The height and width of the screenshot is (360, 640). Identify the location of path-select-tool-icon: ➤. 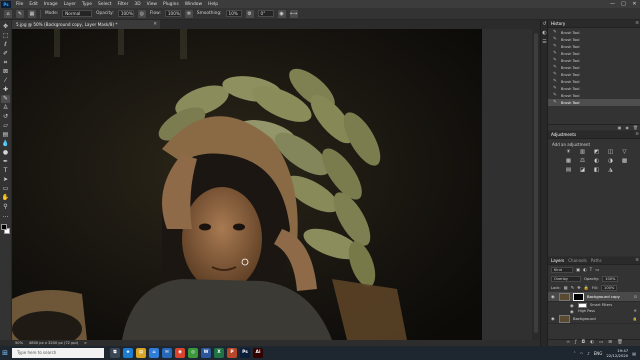
(5, 180).